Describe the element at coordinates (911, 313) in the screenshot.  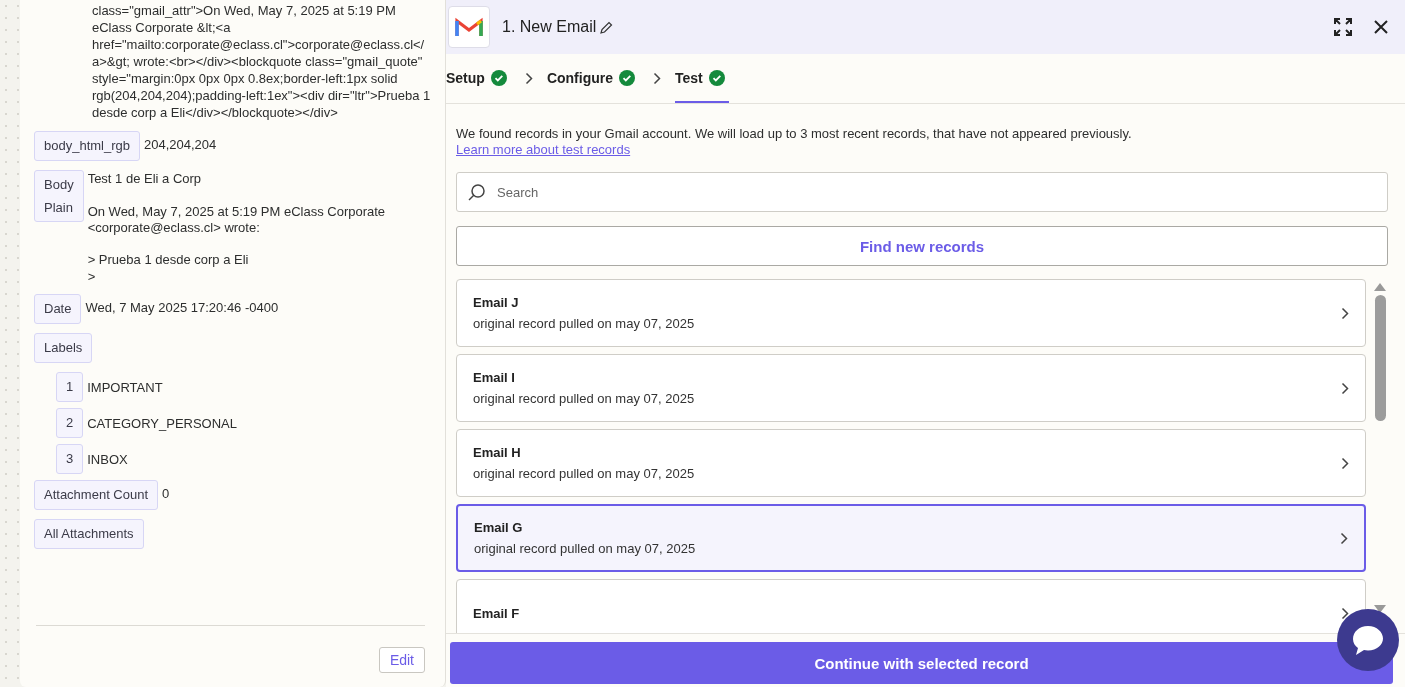
I see `record-item: Email J original record pulled on may 07, 2025` at that location.